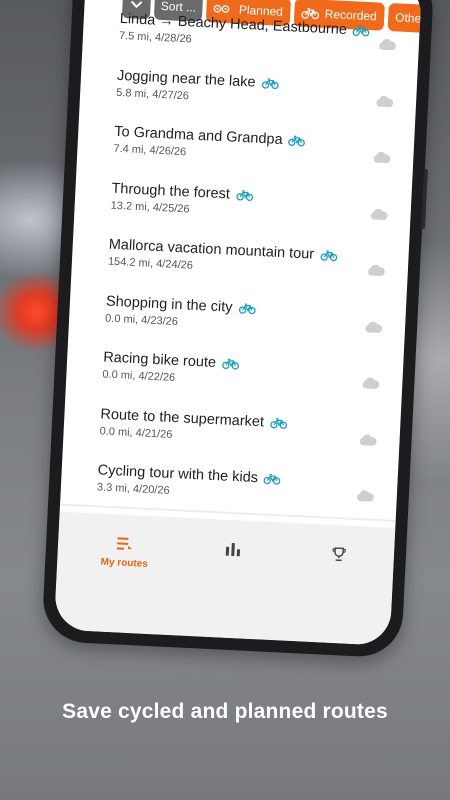 This screenshot has width=450, height=800. What do you see at coordinates (150, 263) in the screenshot?
I see `route-meta: 154.2 mi, 4/24/26` at bounding box center [150, 263].